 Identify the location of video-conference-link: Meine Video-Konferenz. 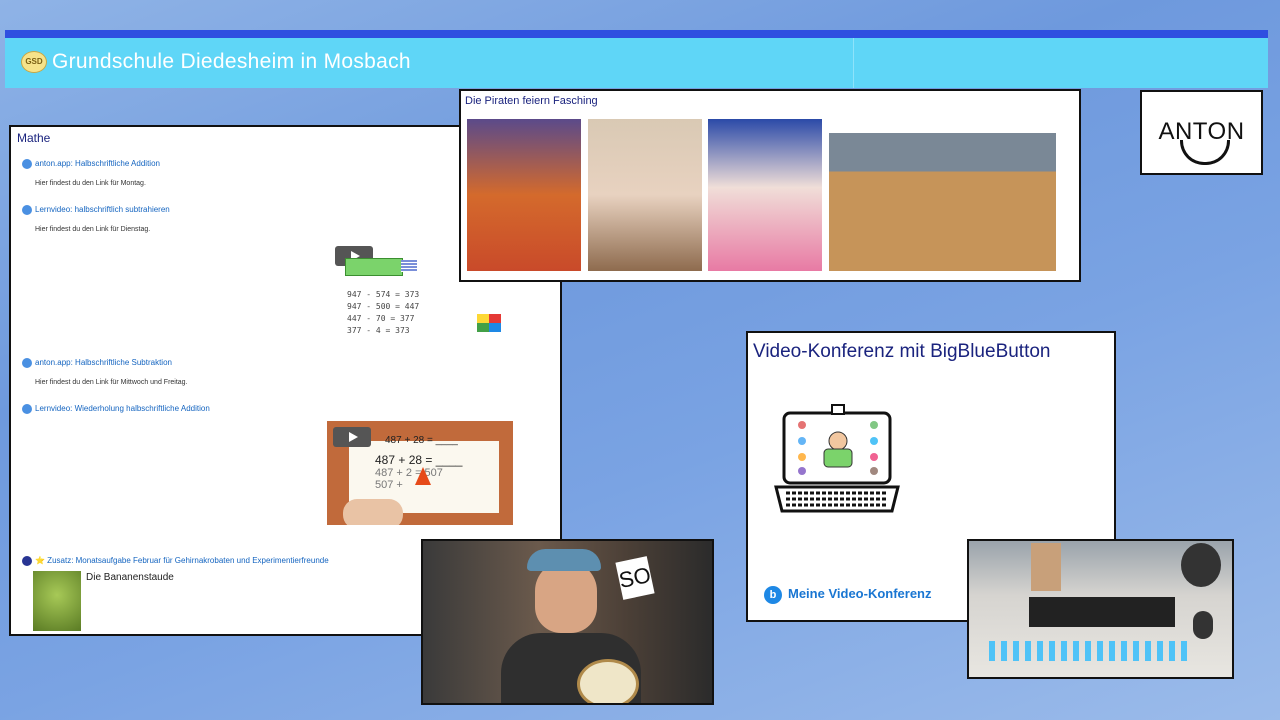
(860, 593).